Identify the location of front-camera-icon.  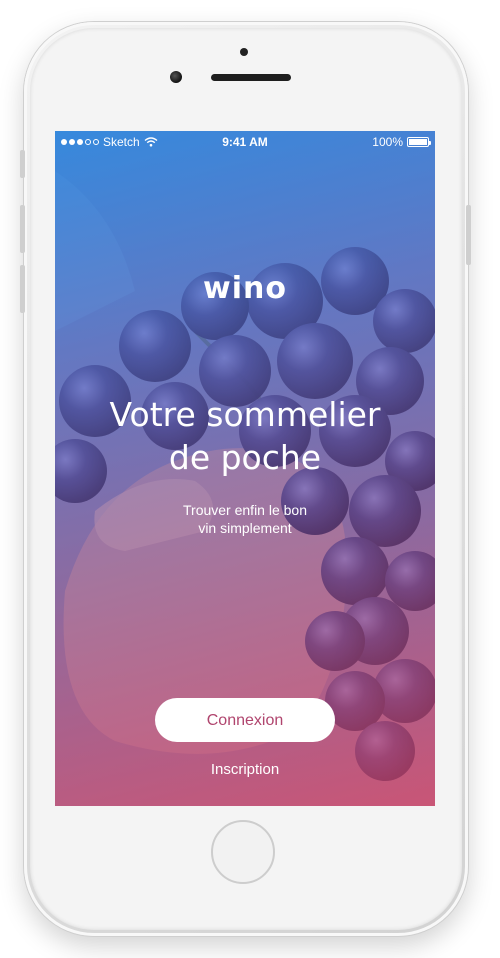
(176, 77).